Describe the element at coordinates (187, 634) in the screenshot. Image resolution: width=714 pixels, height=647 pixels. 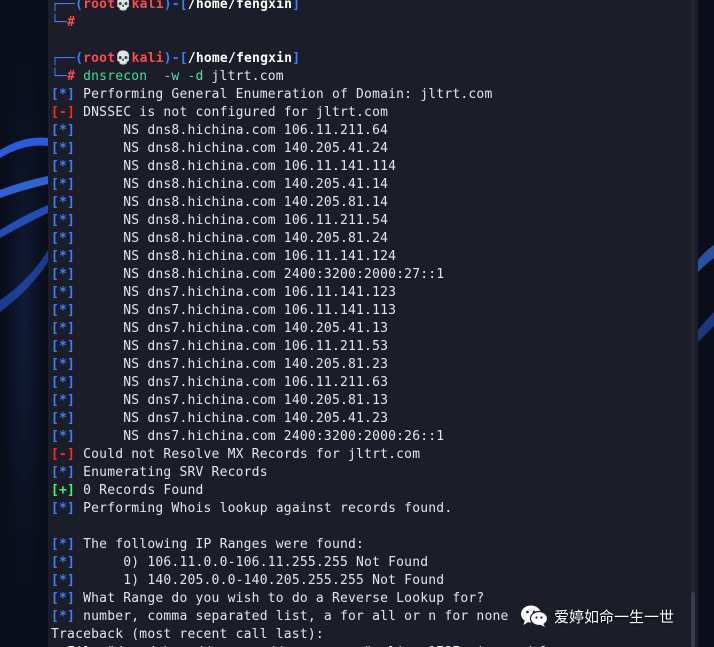
I see `output-text: Traceback (most recent call last):` at that location.